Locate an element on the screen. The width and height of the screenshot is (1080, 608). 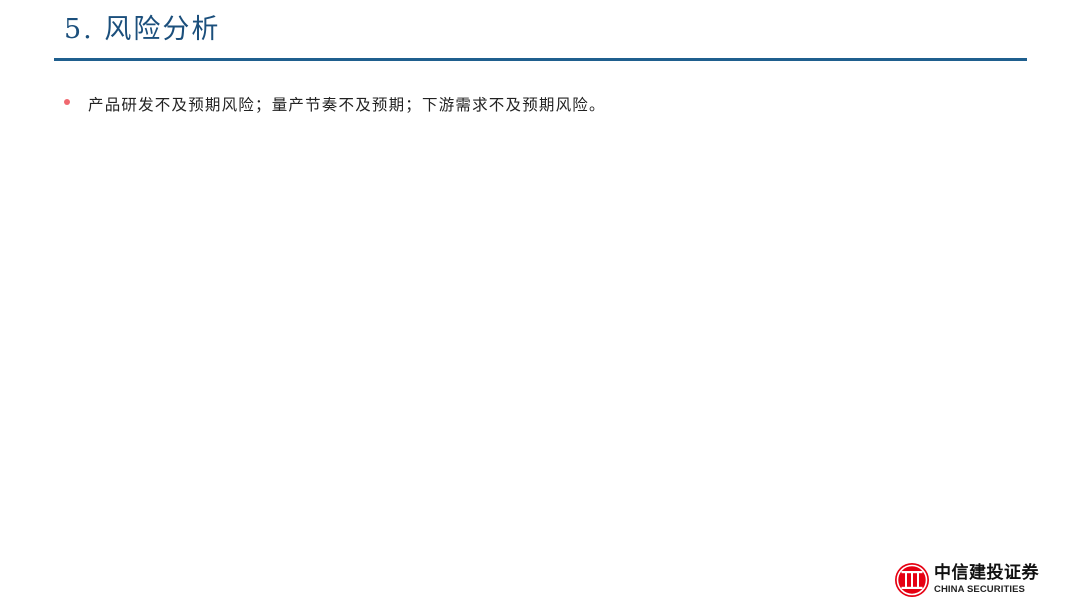
bullet-item: 产品研发不及预期风险；量产节奏不及预期；下游需求不及预期风险。 is located at coordinates (335, 104).